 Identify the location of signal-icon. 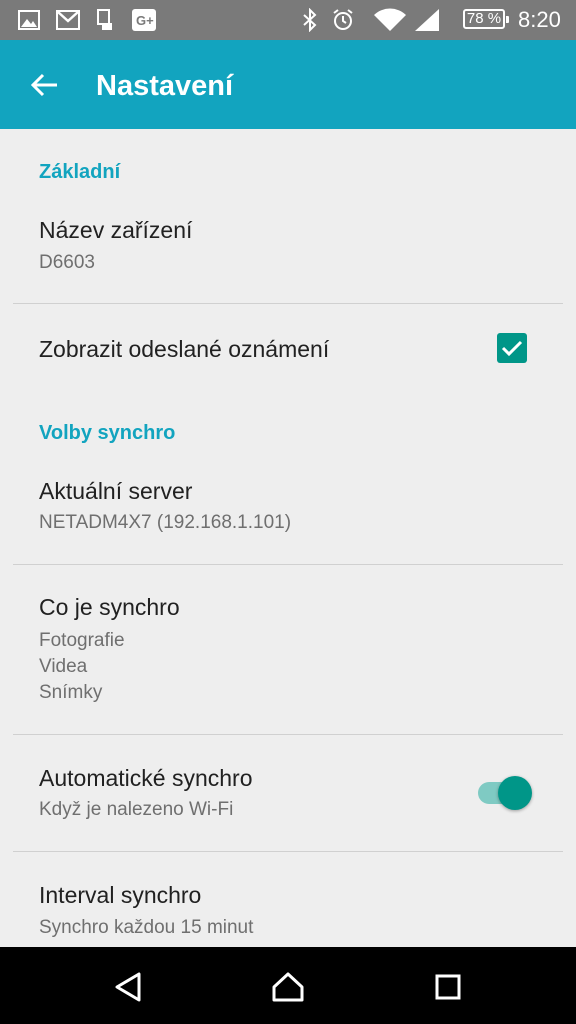
(427, 20).